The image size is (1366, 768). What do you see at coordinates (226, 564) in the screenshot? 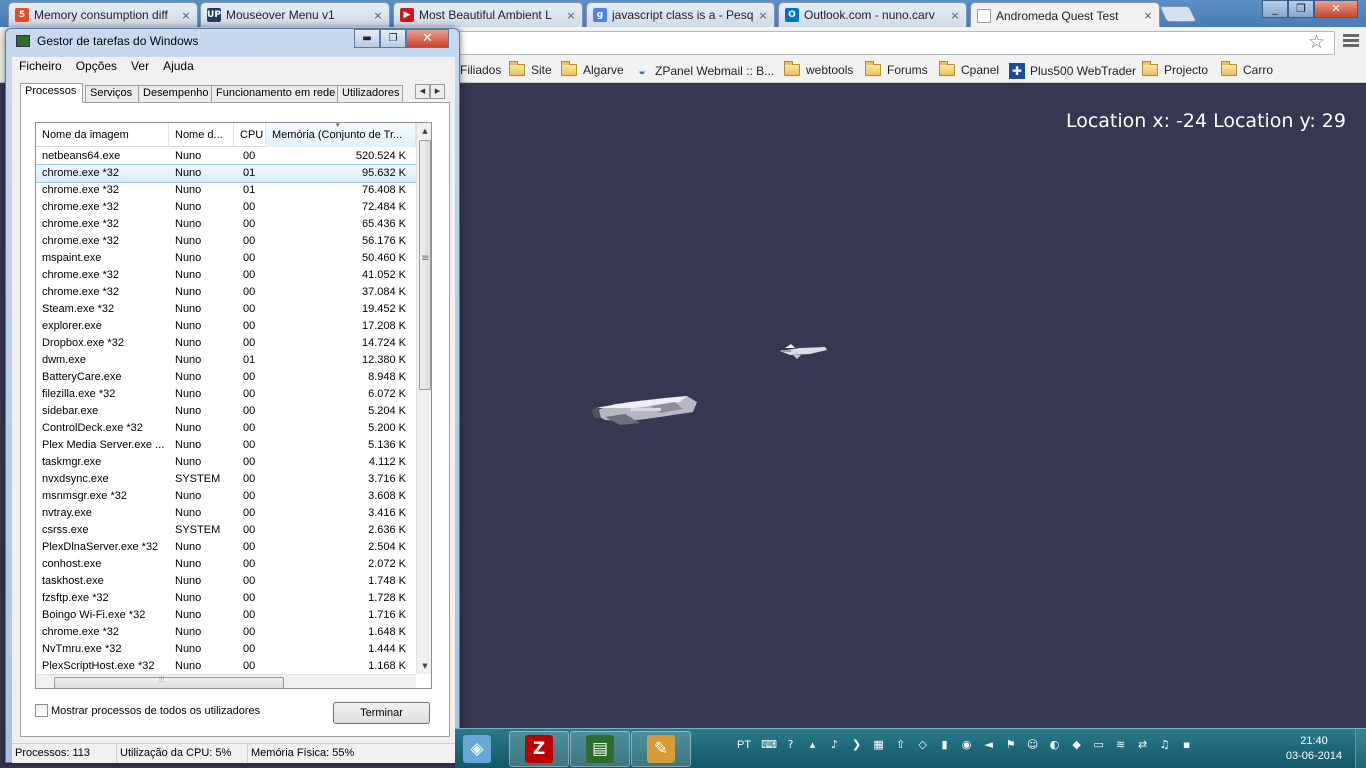
I see `table-row: conhost.exe Nuno 00 2.072 K` at bounding box center [226, 564].